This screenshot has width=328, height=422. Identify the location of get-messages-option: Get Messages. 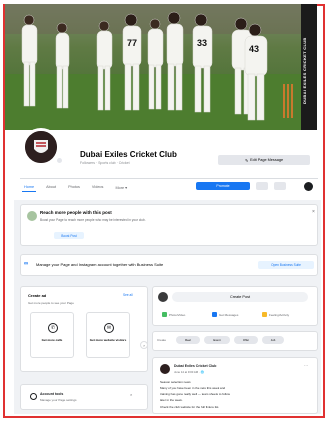
(225, 314).